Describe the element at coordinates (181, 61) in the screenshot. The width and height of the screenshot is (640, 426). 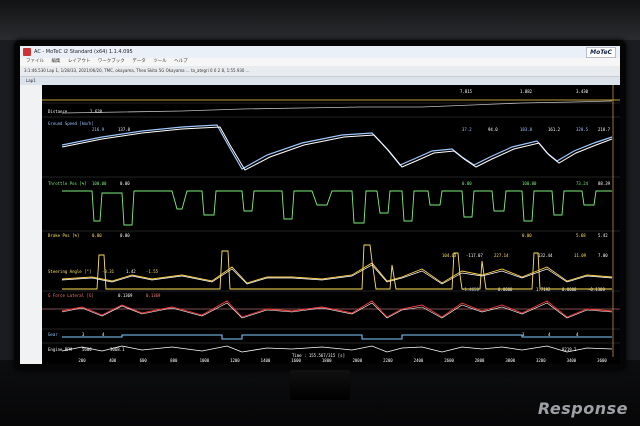
I see `menu-help: ヘルプ` at that location.